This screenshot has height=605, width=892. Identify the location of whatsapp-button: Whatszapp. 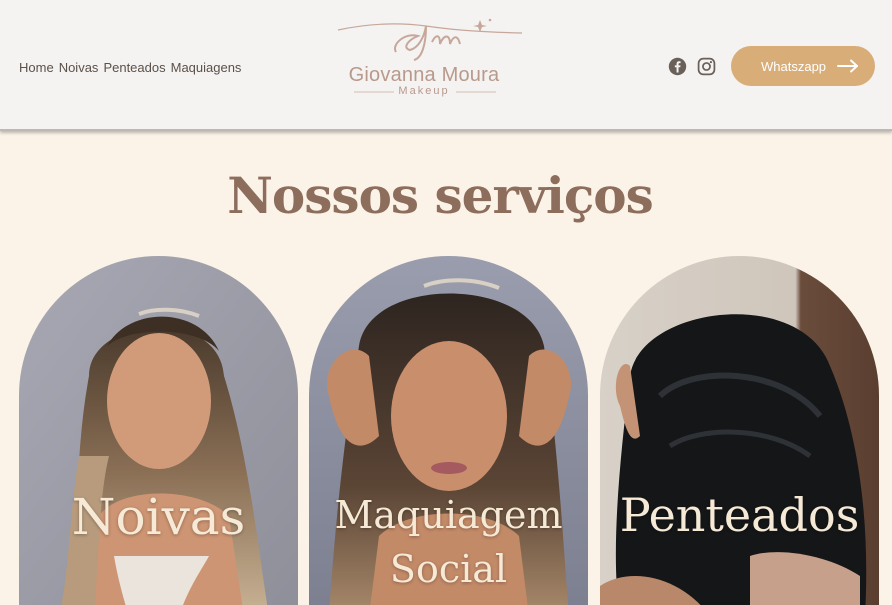
(803, 66).